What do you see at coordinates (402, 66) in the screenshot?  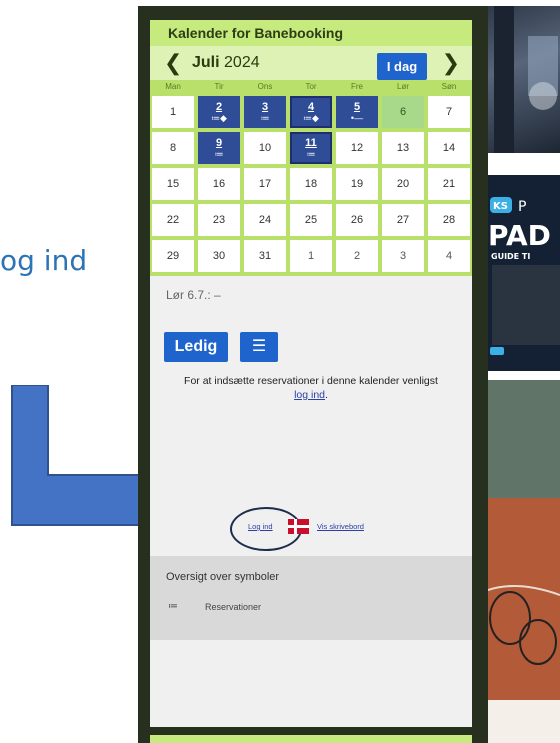 I see `today-button: I dag` at bounding box center [402, 66].